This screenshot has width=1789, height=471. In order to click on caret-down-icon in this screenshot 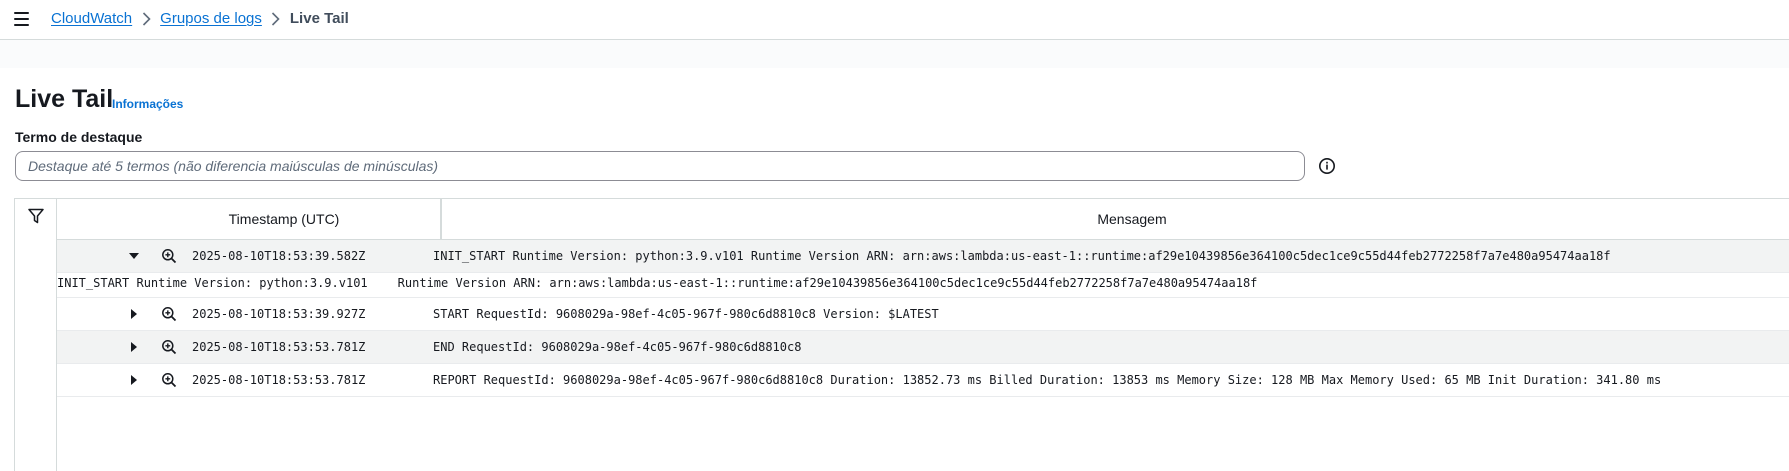, I will do `click(134, 256)`.